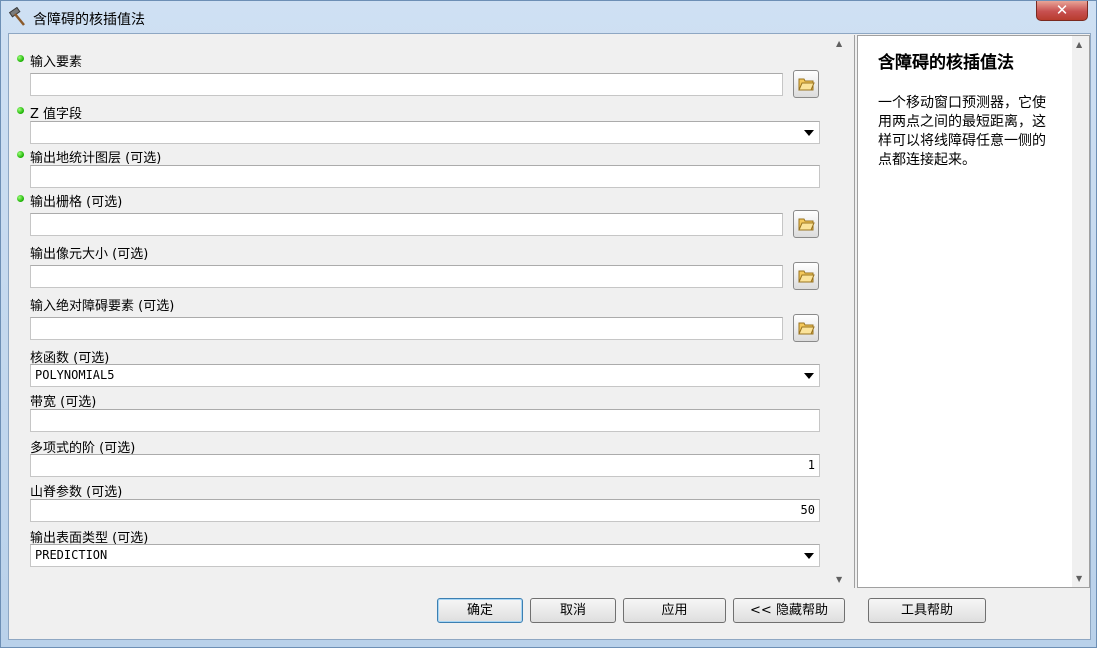  Describe the element at coordinates (406, 224) in the screenshot. I see `output-raster-field` at that location.